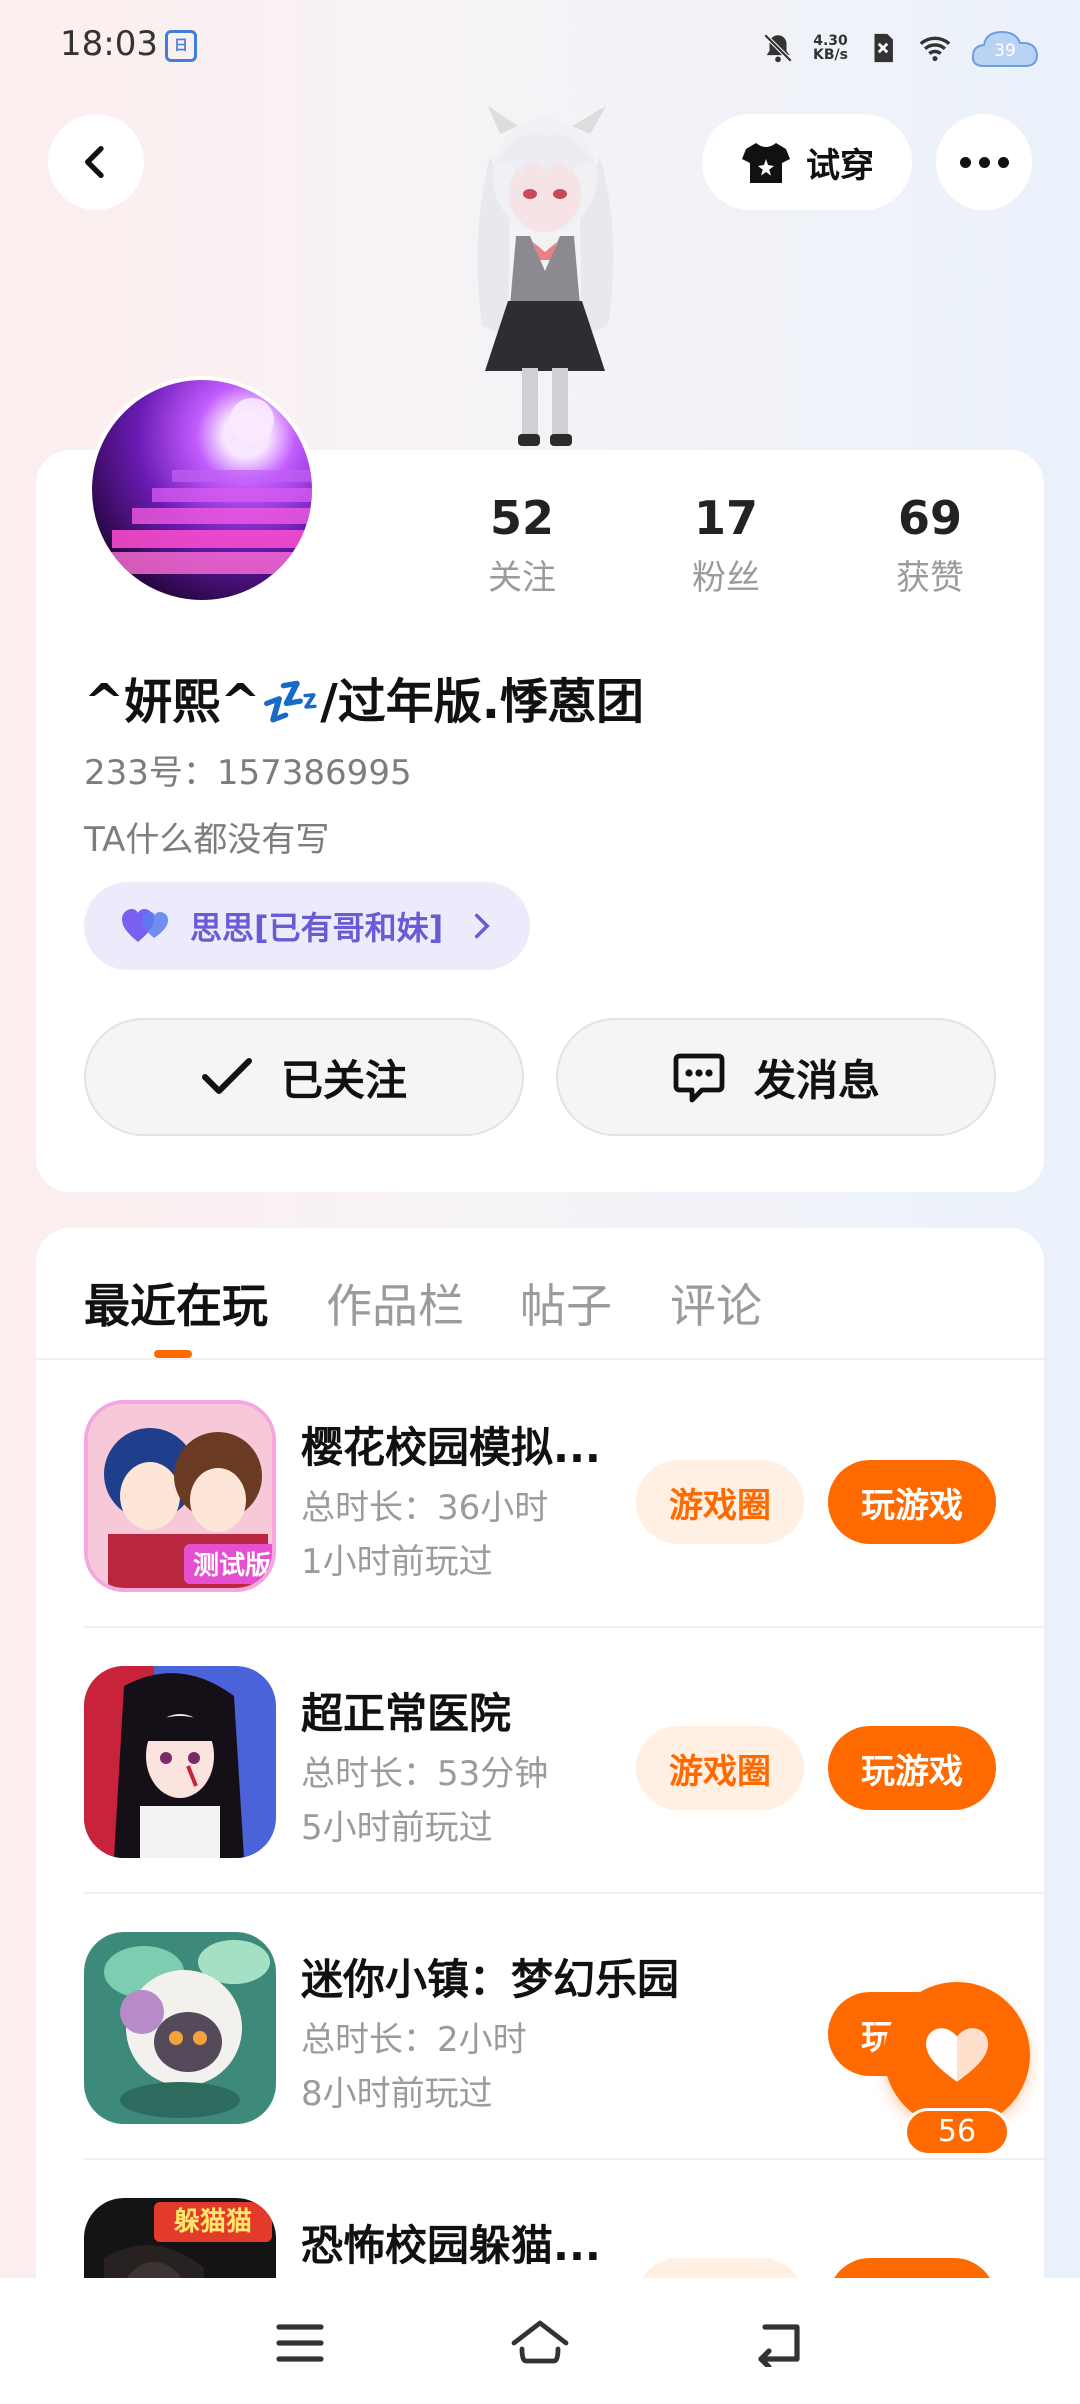 The image size is (1080, 2404). I want to click on stat-label: 关注, so click(522, 578).